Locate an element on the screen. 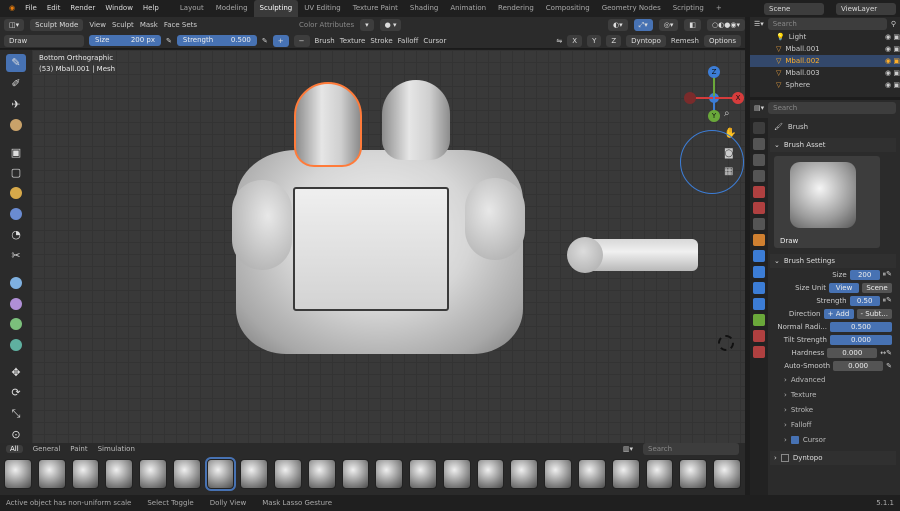 The image size is (900, 511). gizmo-z-axis: Z is located at coordinates (714, 72).